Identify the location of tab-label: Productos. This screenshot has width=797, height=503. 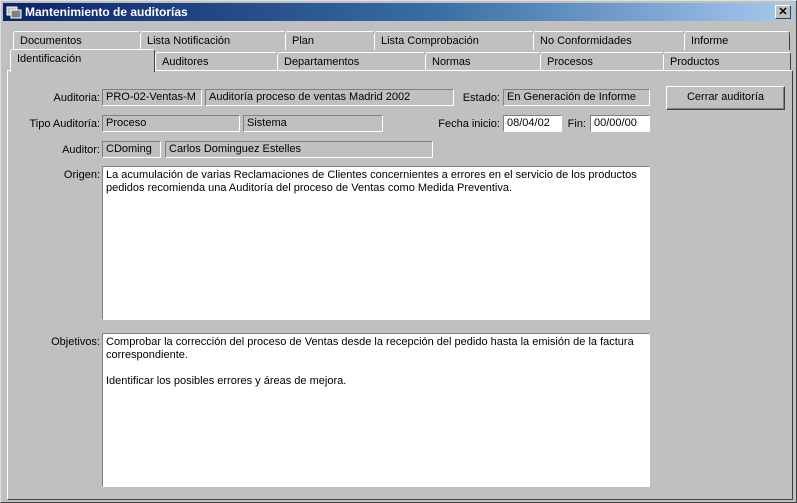
(695, 62).